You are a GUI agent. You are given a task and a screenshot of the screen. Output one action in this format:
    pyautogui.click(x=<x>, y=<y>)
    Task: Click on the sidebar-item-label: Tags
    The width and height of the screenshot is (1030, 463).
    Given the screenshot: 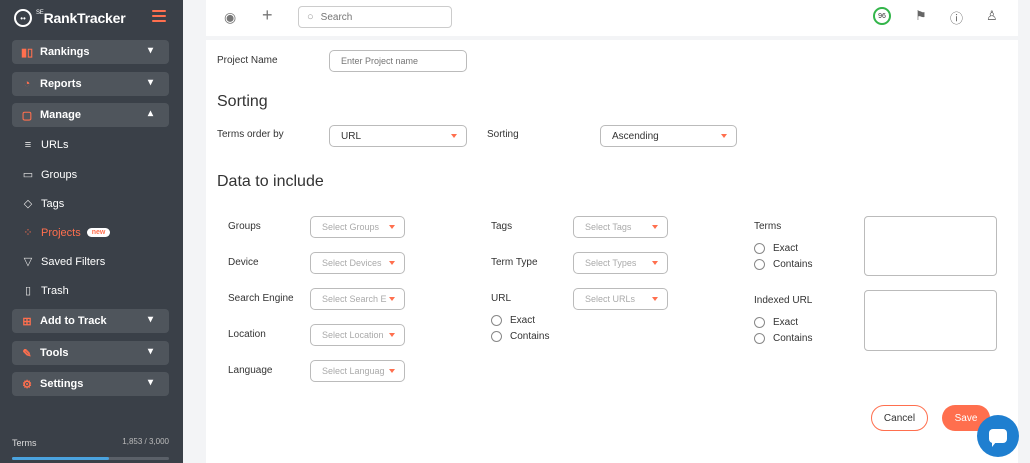 What is the action you would take?
    pyautogui.click(x=53, y=203)
    